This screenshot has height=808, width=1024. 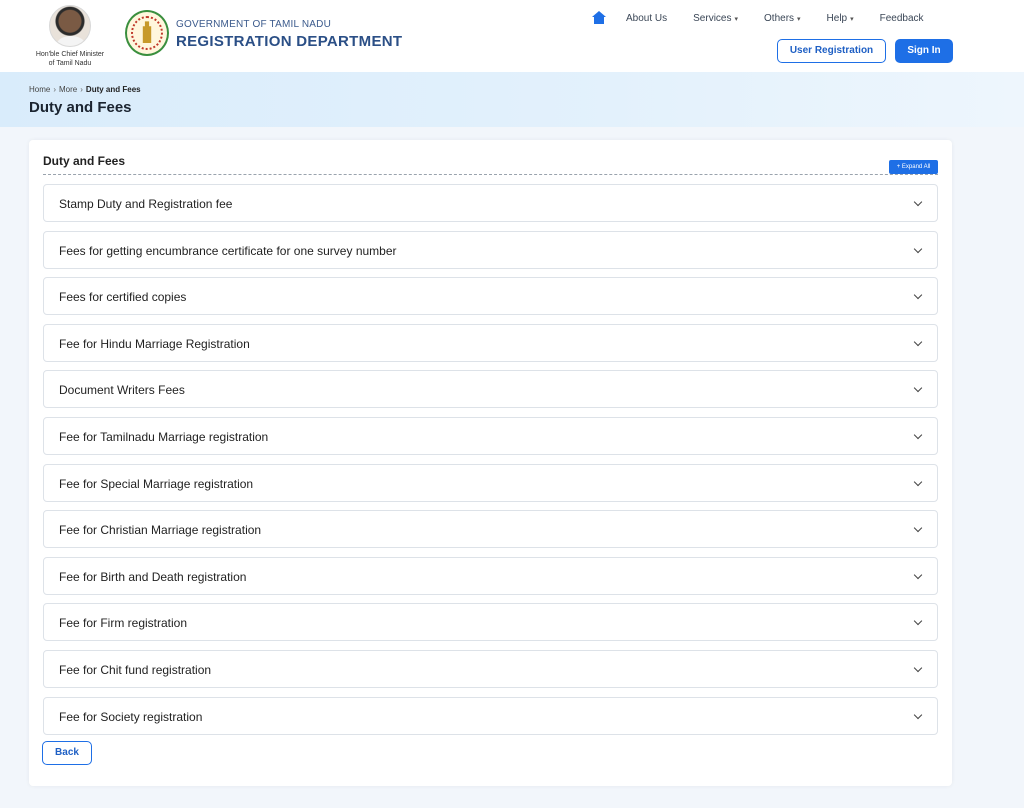 I want to click on accordion-item: Fee for Special Marriage registration, so click(x=490, y=482).